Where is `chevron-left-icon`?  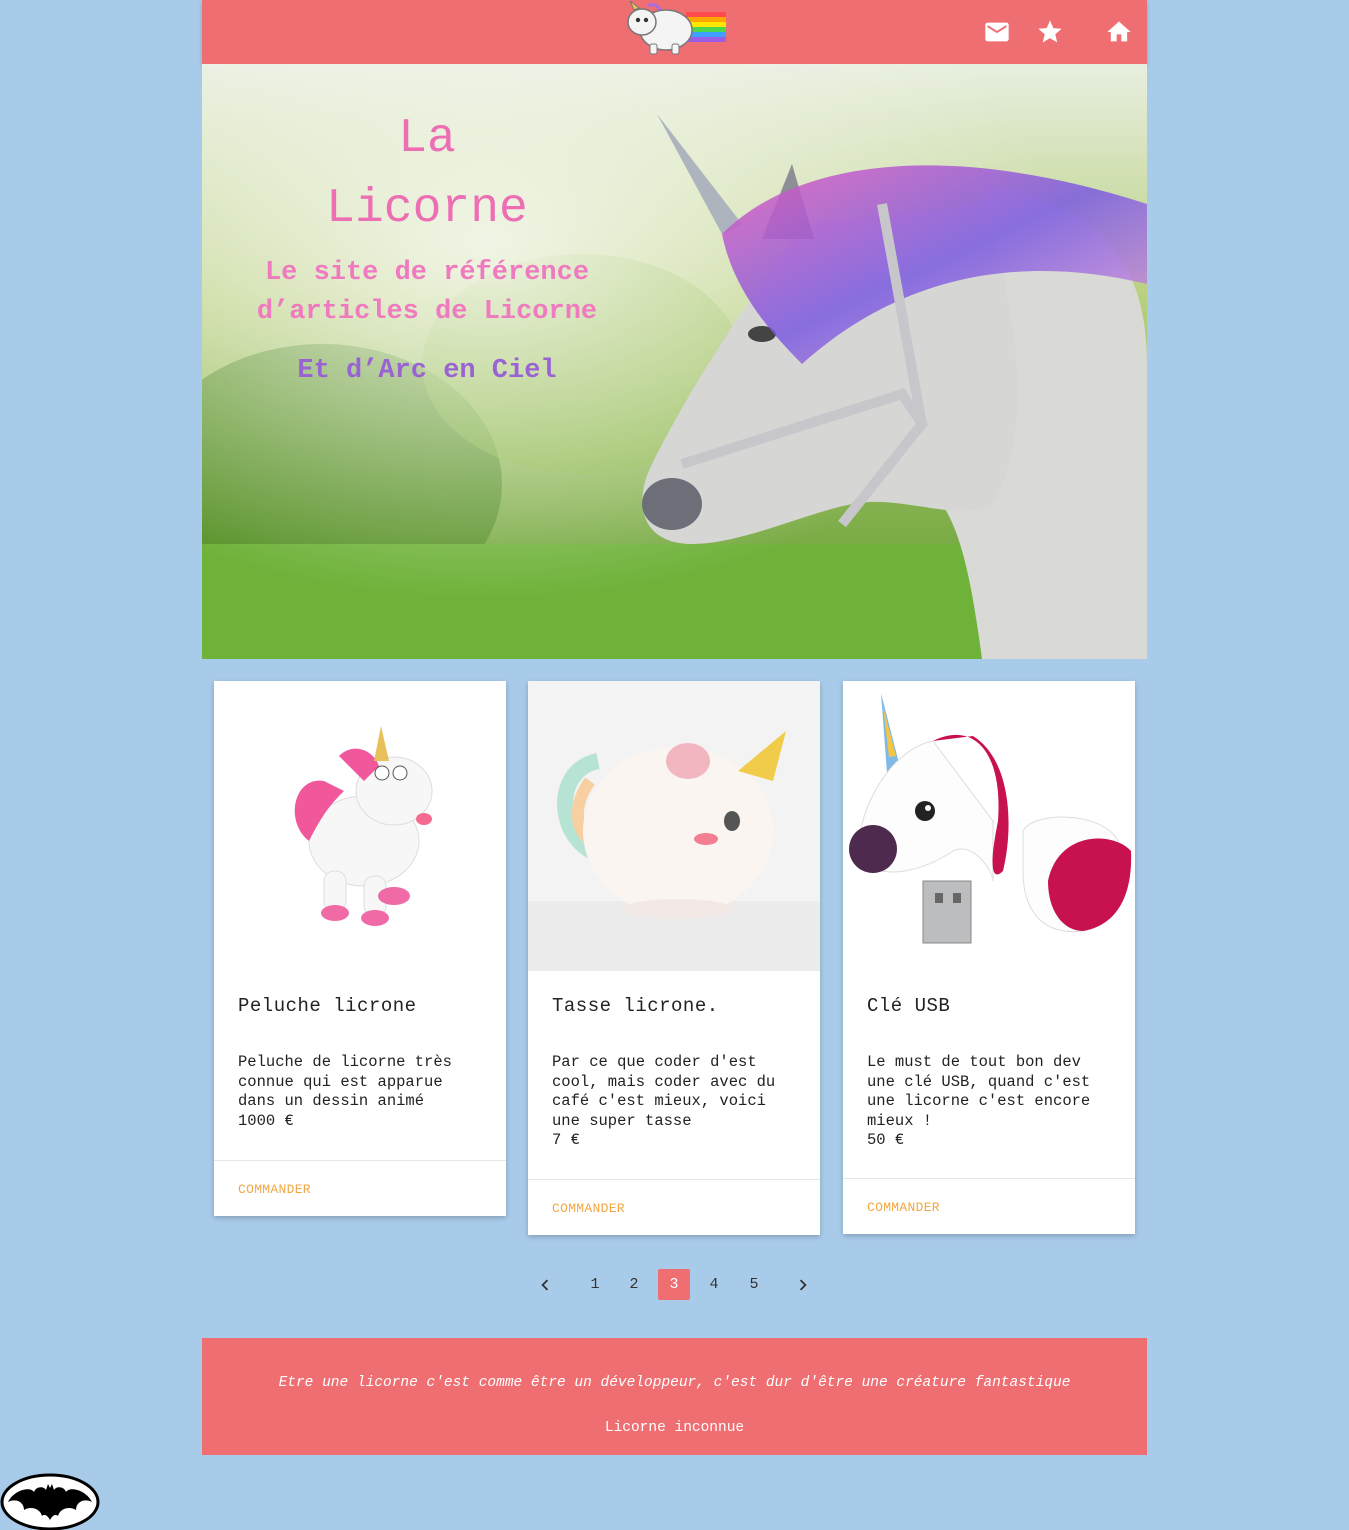 chevron-left-icon is located at coordinates (545, 1284).